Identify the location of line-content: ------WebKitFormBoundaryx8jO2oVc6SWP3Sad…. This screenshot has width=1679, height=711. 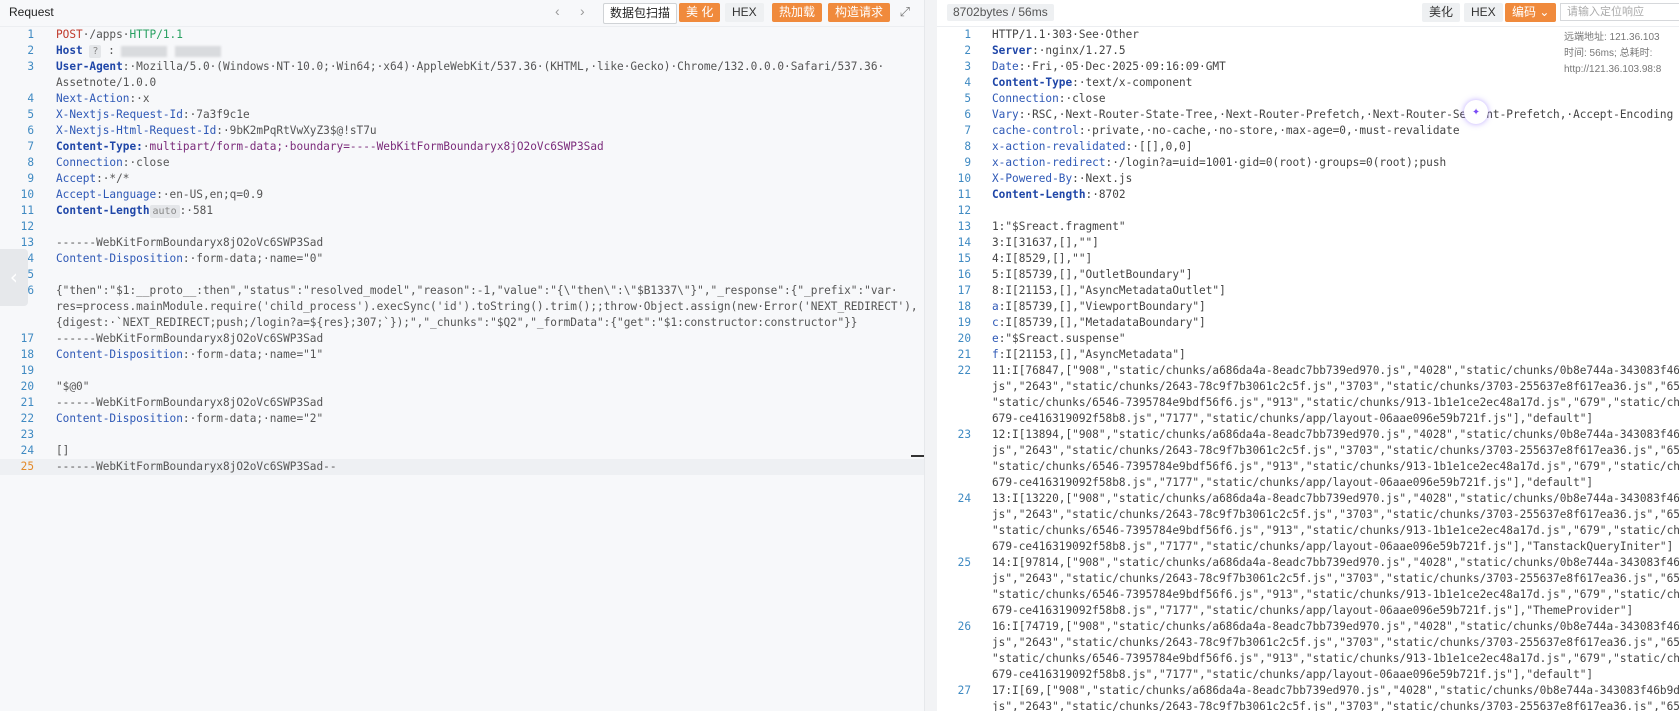
(196, 466).